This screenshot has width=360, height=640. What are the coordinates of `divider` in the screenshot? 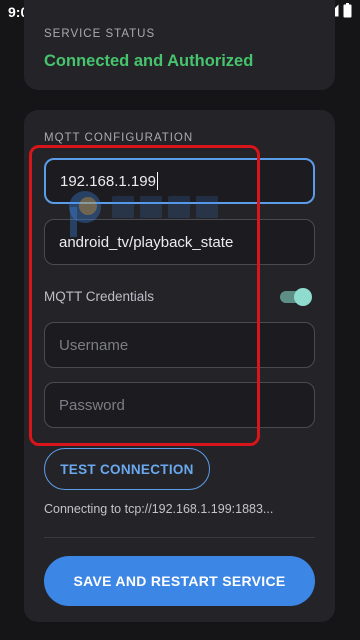 It's located at (179, 537).